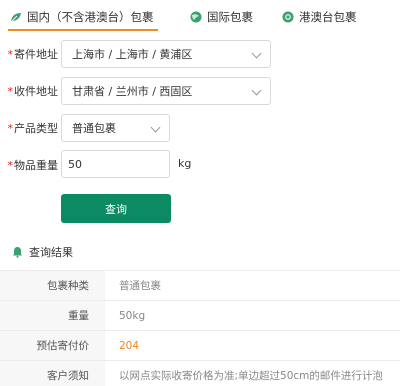 The height and width of the screenshot is (386, 400). What do you see at coordinates (140, 286) in the screenshot?
I see `result-value: 普通包裹` at bounding box center [140, 286].